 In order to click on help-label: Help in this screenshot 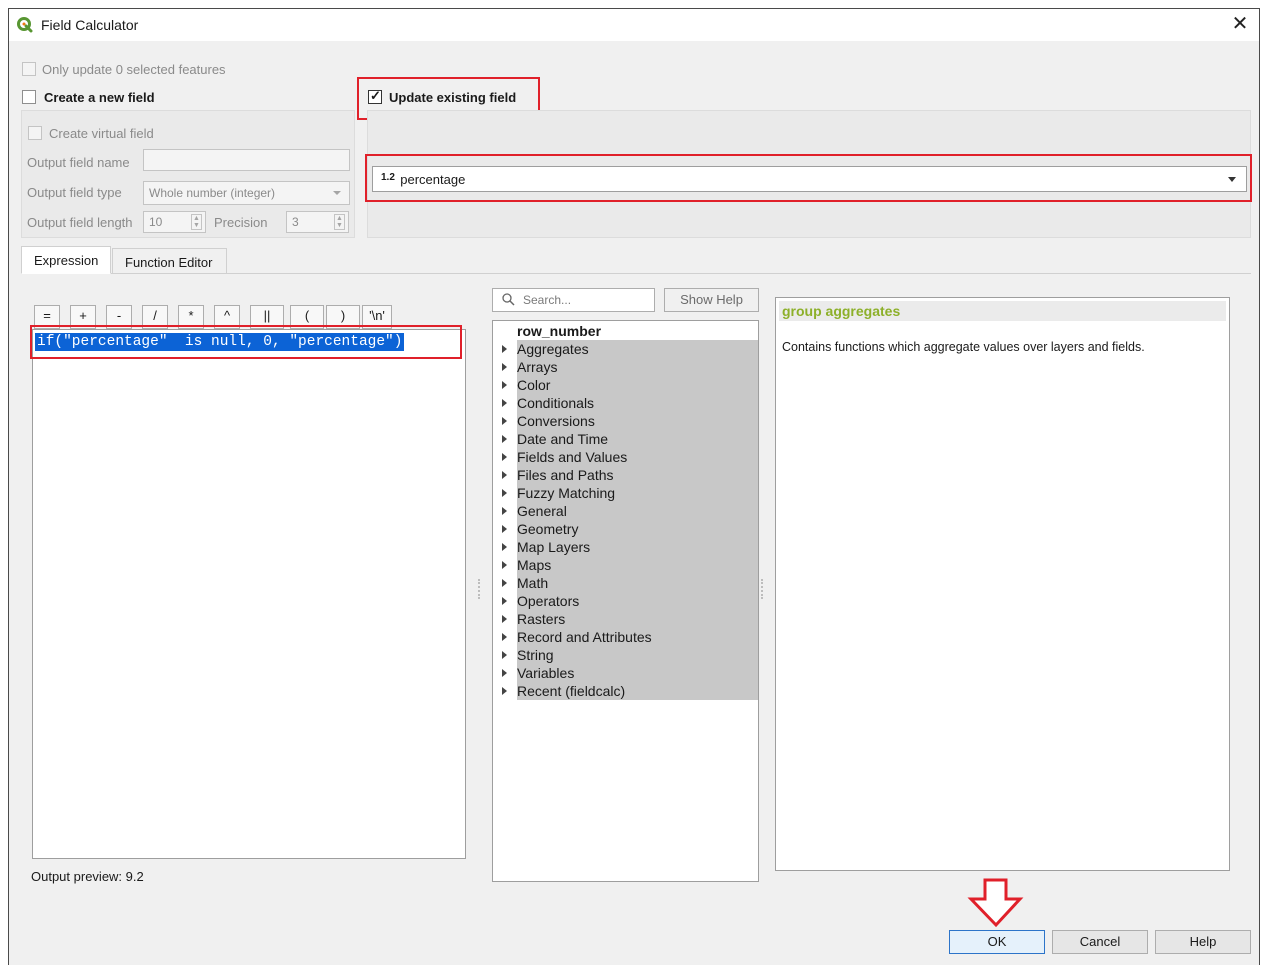, I will do `click(1203, 941)`.